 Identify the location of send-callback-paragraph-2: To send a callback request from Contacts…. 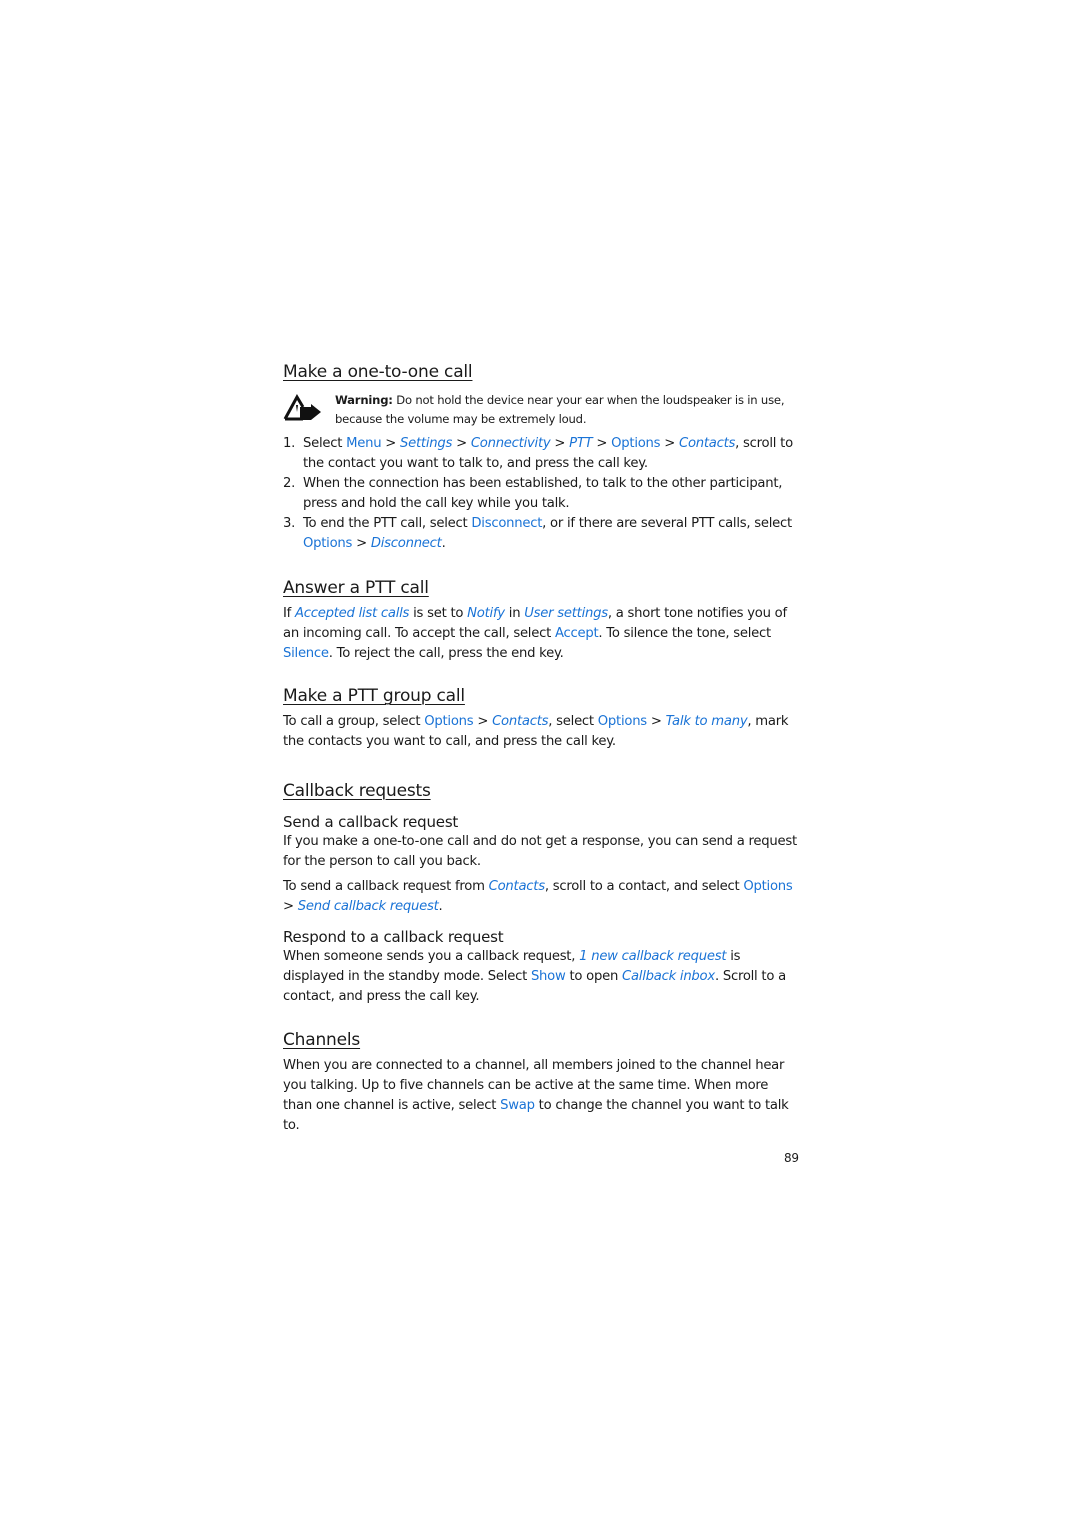
(538, 896).